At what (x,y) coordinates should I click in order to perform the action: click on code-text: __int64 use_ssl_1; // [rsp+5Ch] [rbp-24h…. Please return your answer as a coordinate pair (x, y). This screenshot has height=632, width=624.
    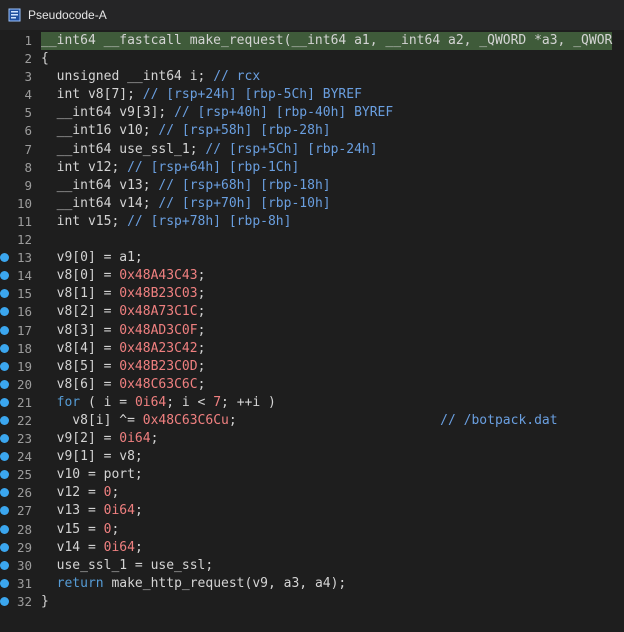
    Looking at the image, I should click on (209, 150).